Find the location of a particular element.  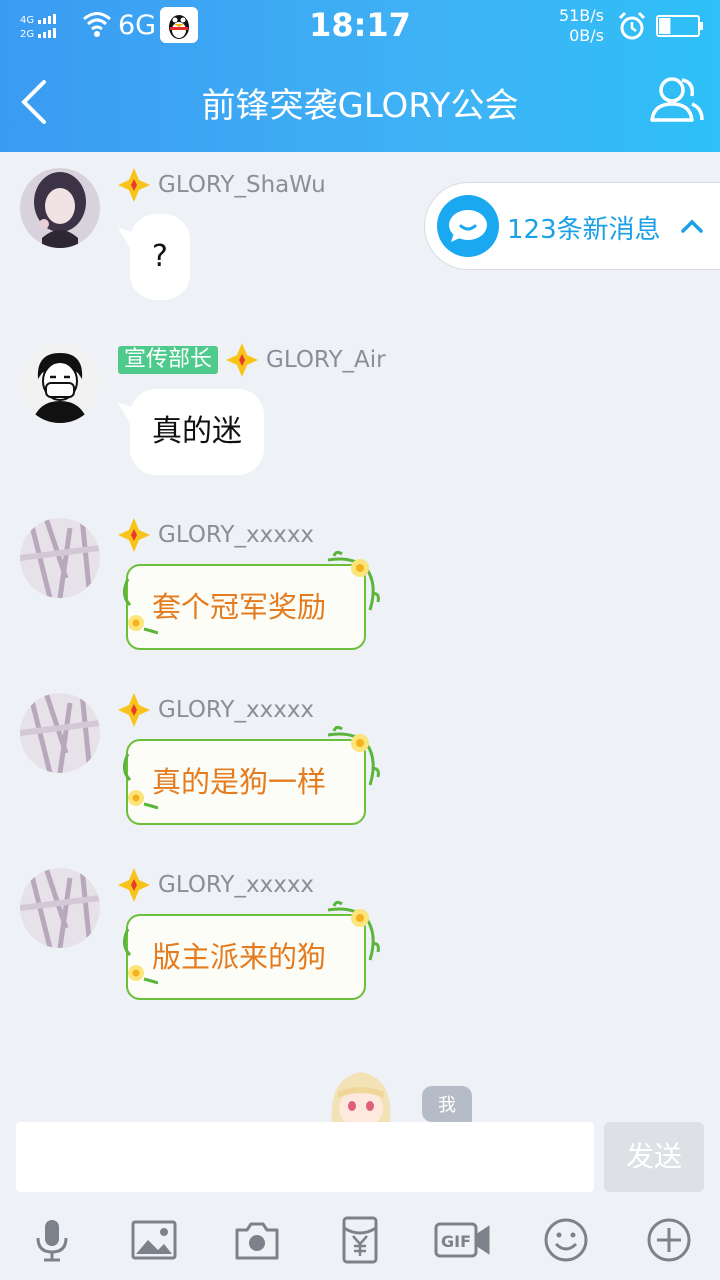

me-tag: 我 is located at coordinates (447, 1104).